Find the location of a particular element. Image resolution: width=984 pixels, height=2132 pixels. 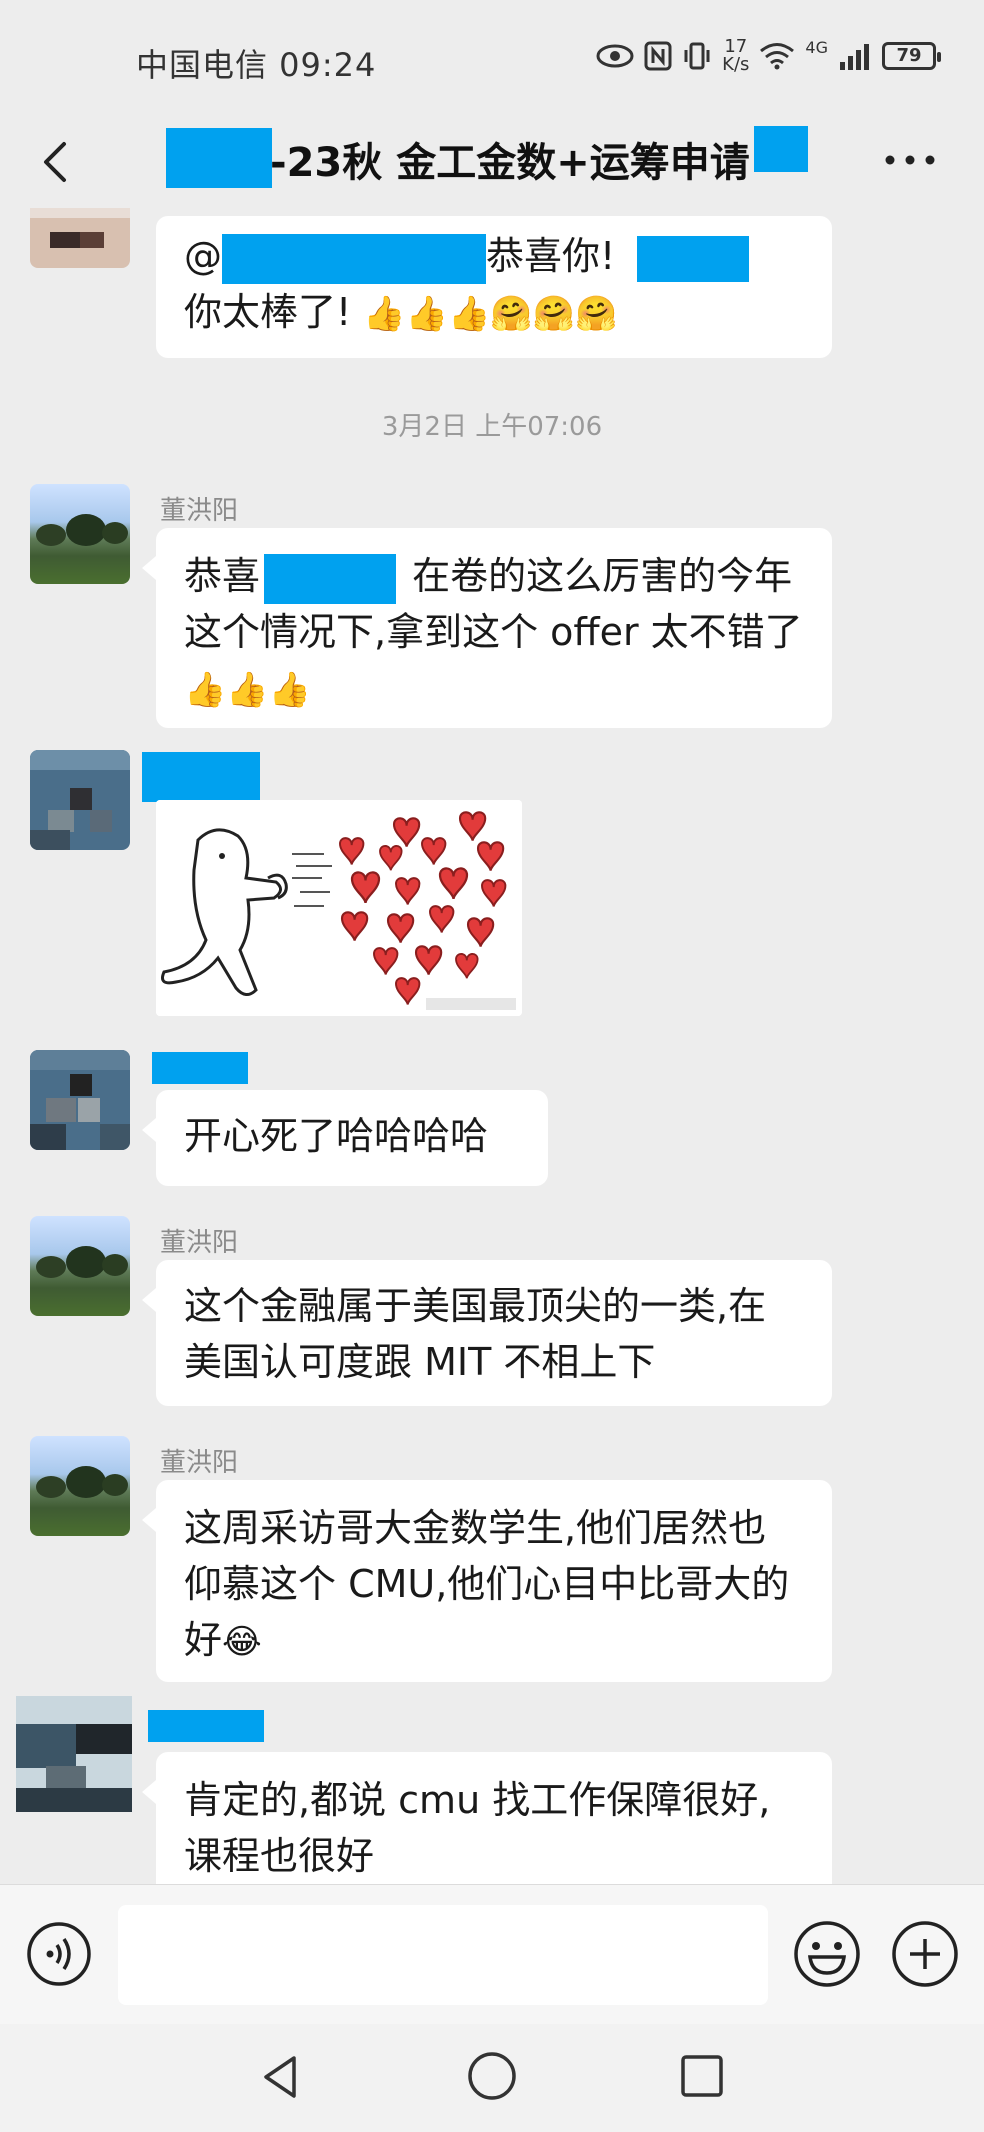

triangle-back-icon is located at coordinates (281, 2077).